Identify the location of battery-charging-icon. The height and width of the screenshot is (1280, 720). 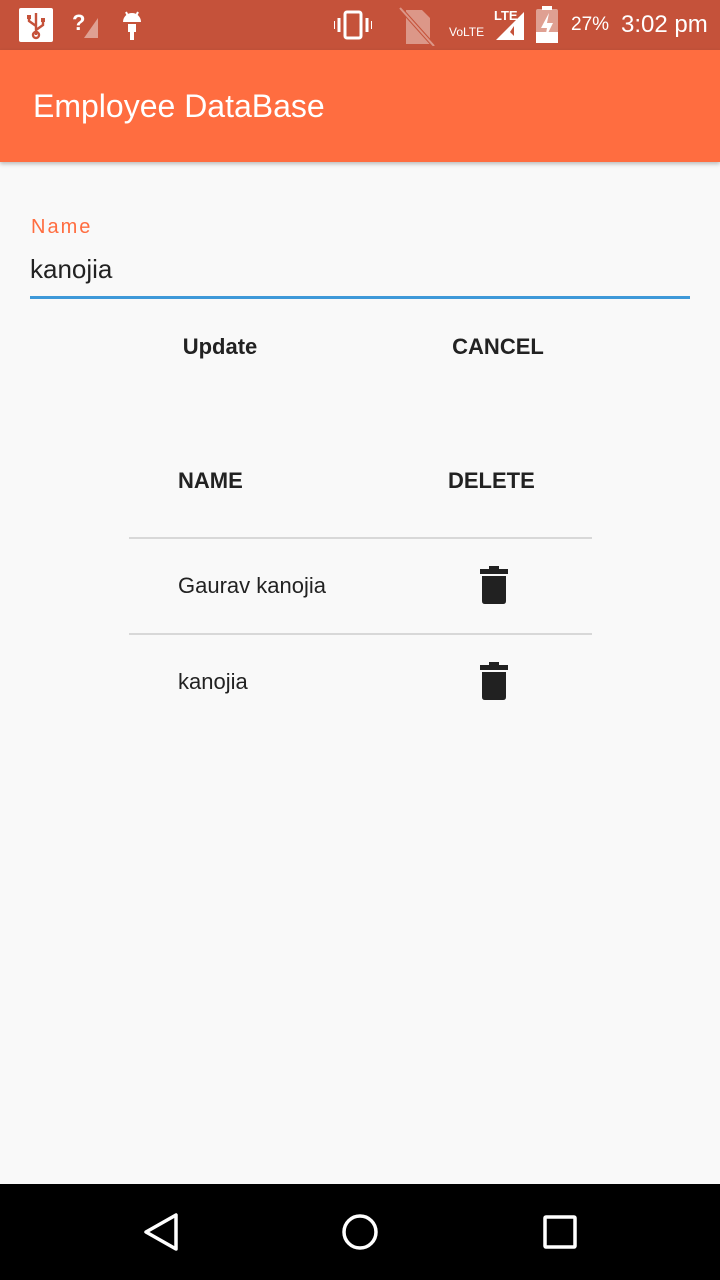
(547, 24).